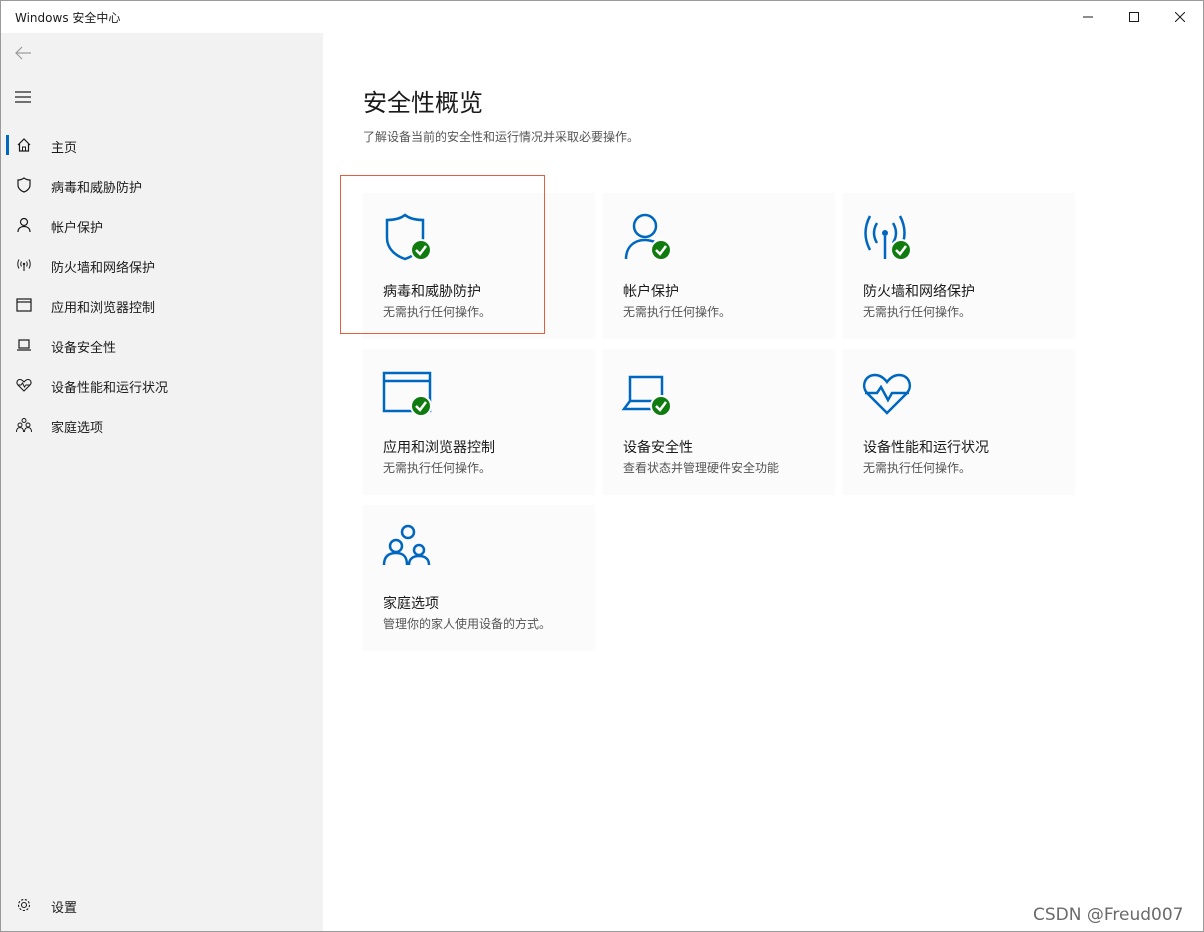 Image resolution: width=1204 pixels, height=932 pixels. What do you see at coordinates (423, 103) in the screenshot?
I see `page-title: 安全性概览` at bounding box center [423, 103].